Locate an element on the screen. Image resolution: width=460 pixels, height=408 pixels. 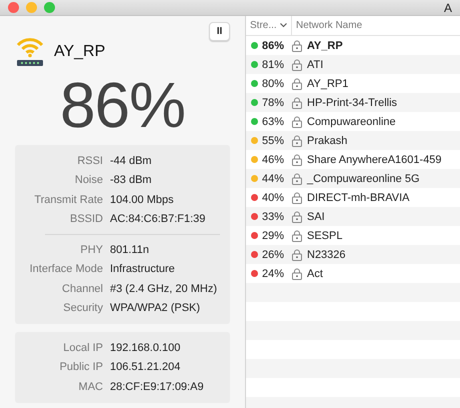
network-name-cell: Act is located at coordinates (315, 274).